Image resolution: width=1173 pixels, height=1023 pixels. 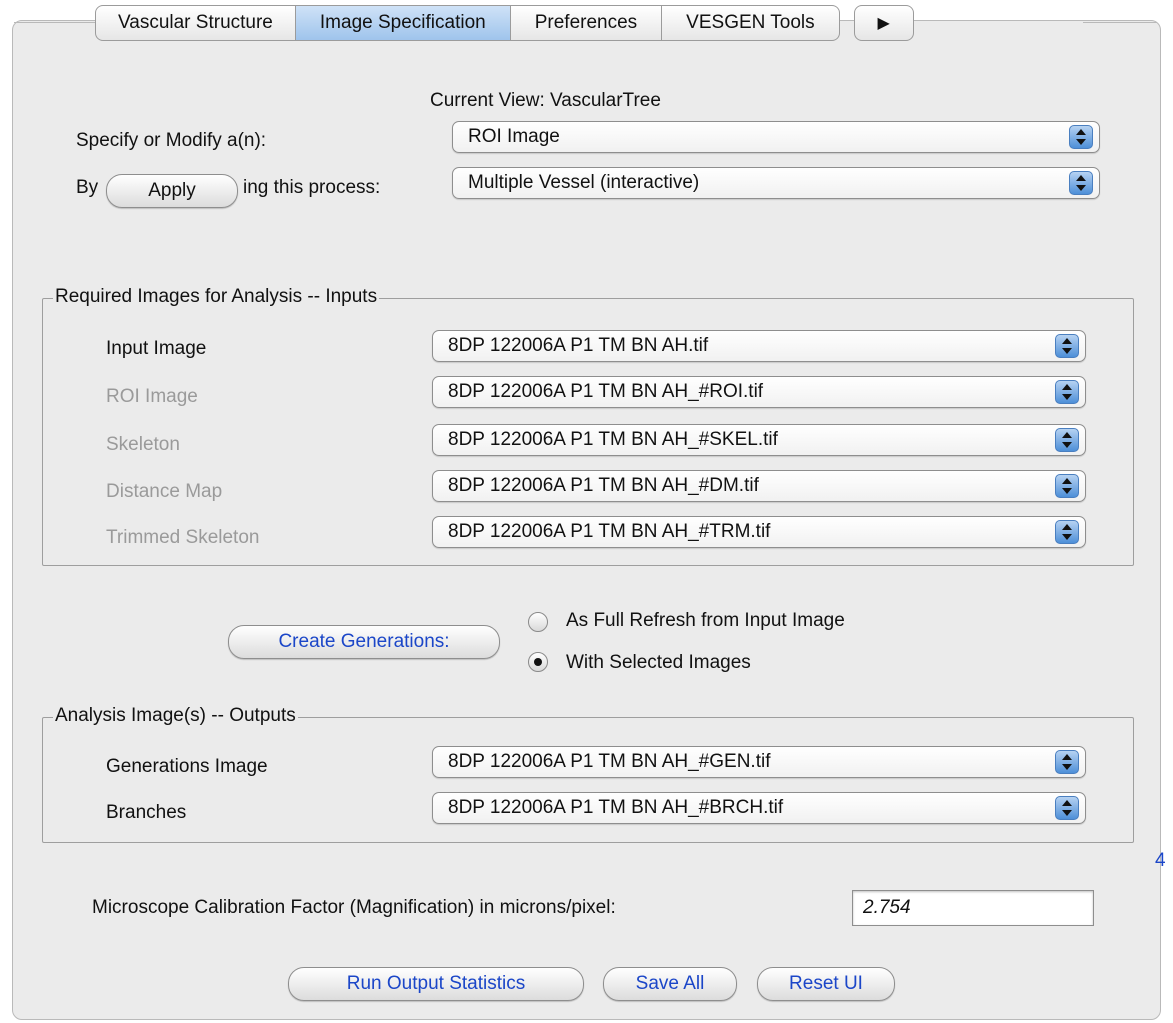 I want to click on process-select: Multiple Vessel (interactive), so click(x=776, y=183).